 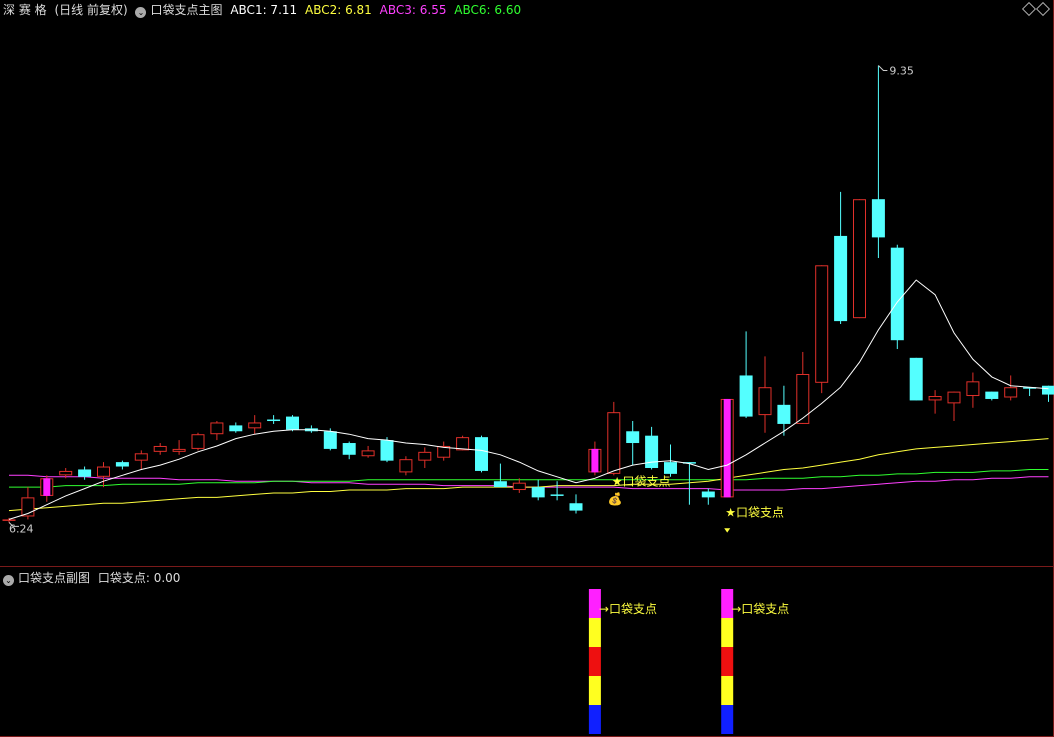 What do you see at coordinates (615, 499) in the screenshot?
I see `money-bag-icon: 💰` at bounding box center [615, 499].